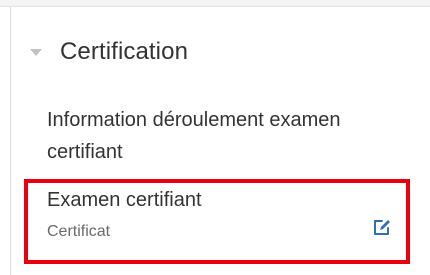  I want to click on activity-subtitle: Certificat, so click(79, 231).